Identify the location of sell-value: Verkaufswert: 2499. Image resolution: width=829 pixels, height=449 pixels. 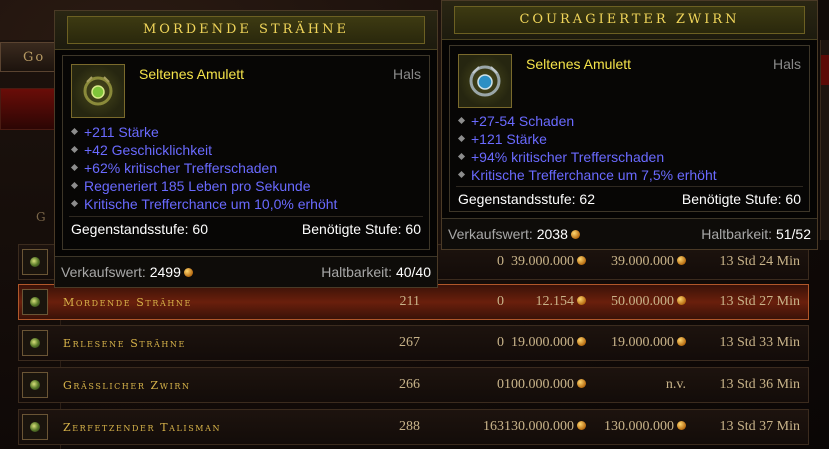
(127, 272).